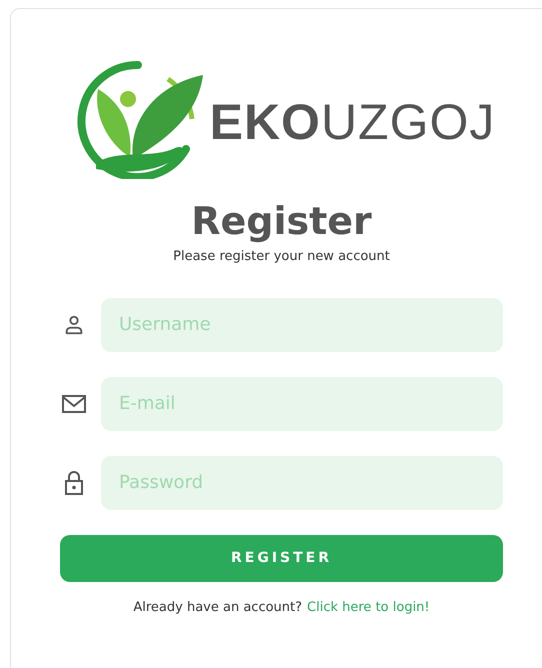 The width and height of the screenshot is (542, 668). Describe the element at coordinates (368, 607) in the screenshot. I see `login-link: Click here to login!` at that location.